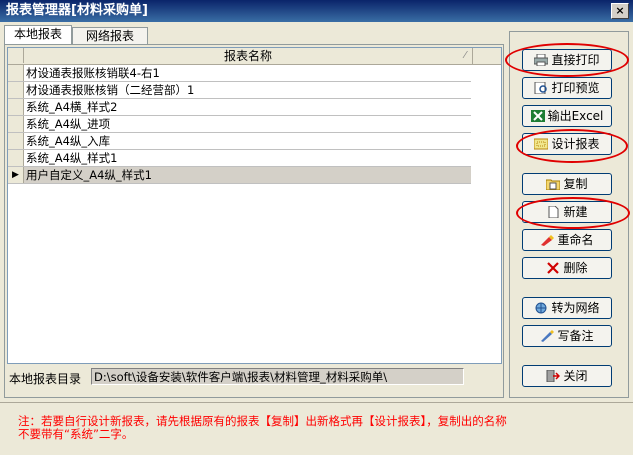 The height and width of the screenshot is (455, 633). I want to click on annotation-circle-design, so click(572, 146).